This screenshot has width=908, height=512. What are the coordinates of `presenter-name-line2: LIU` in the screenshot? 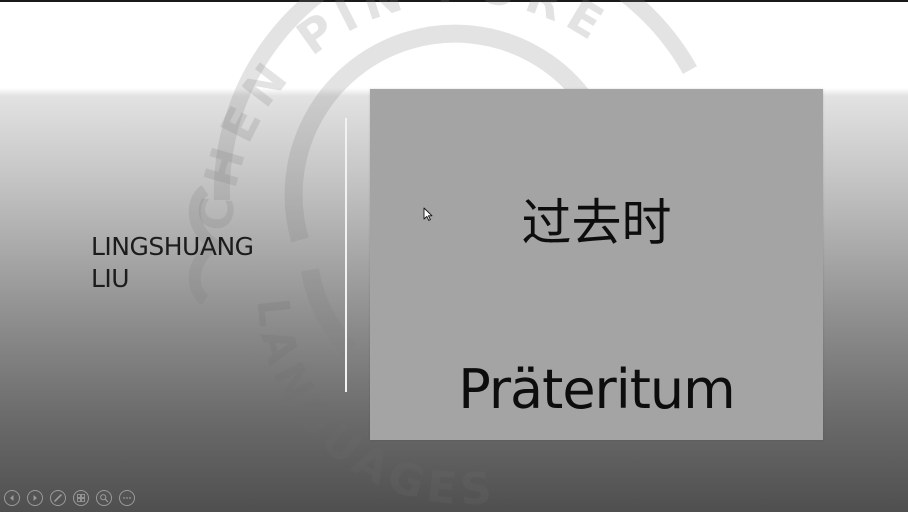 It's located at (110, 278).